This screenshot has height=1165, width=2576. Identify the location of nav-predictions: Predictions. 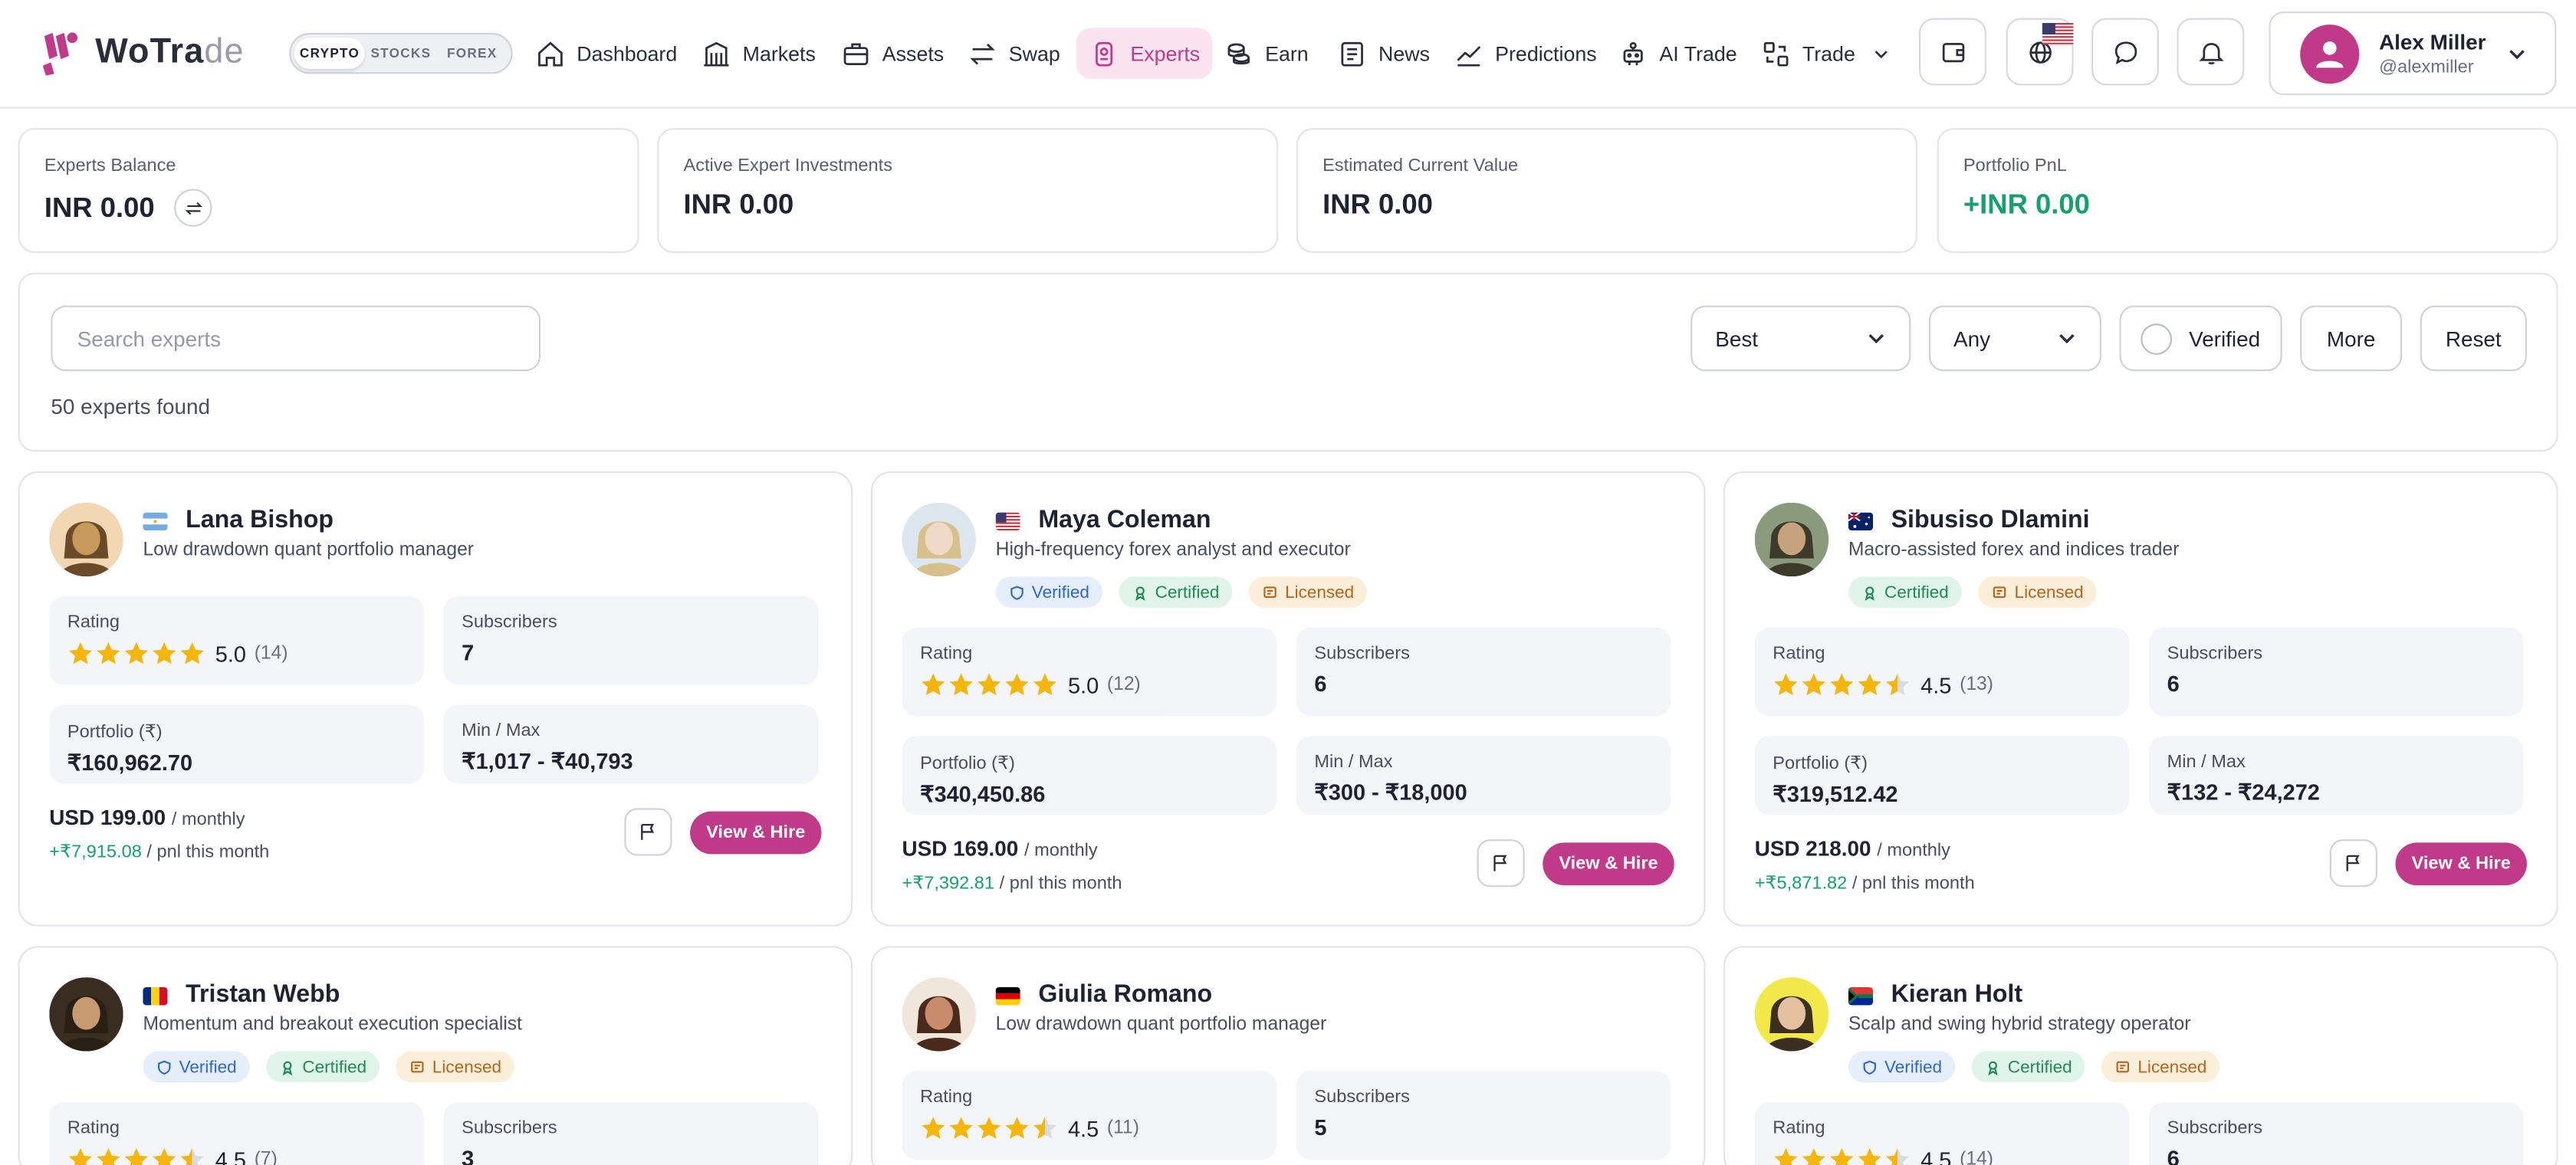
(1525, 53).